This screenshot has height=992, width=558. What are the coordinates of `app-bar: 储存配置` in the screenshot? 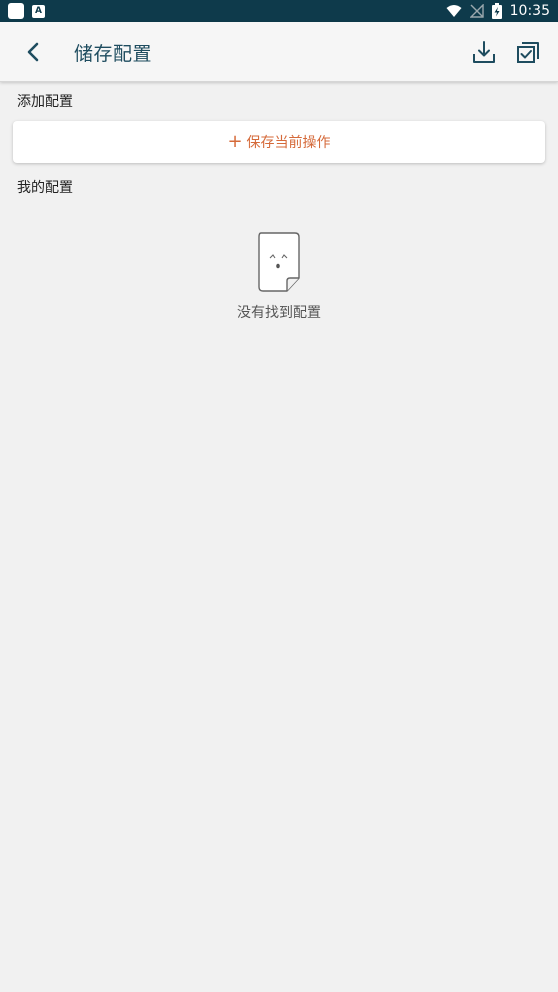 It's located at (279, 52).